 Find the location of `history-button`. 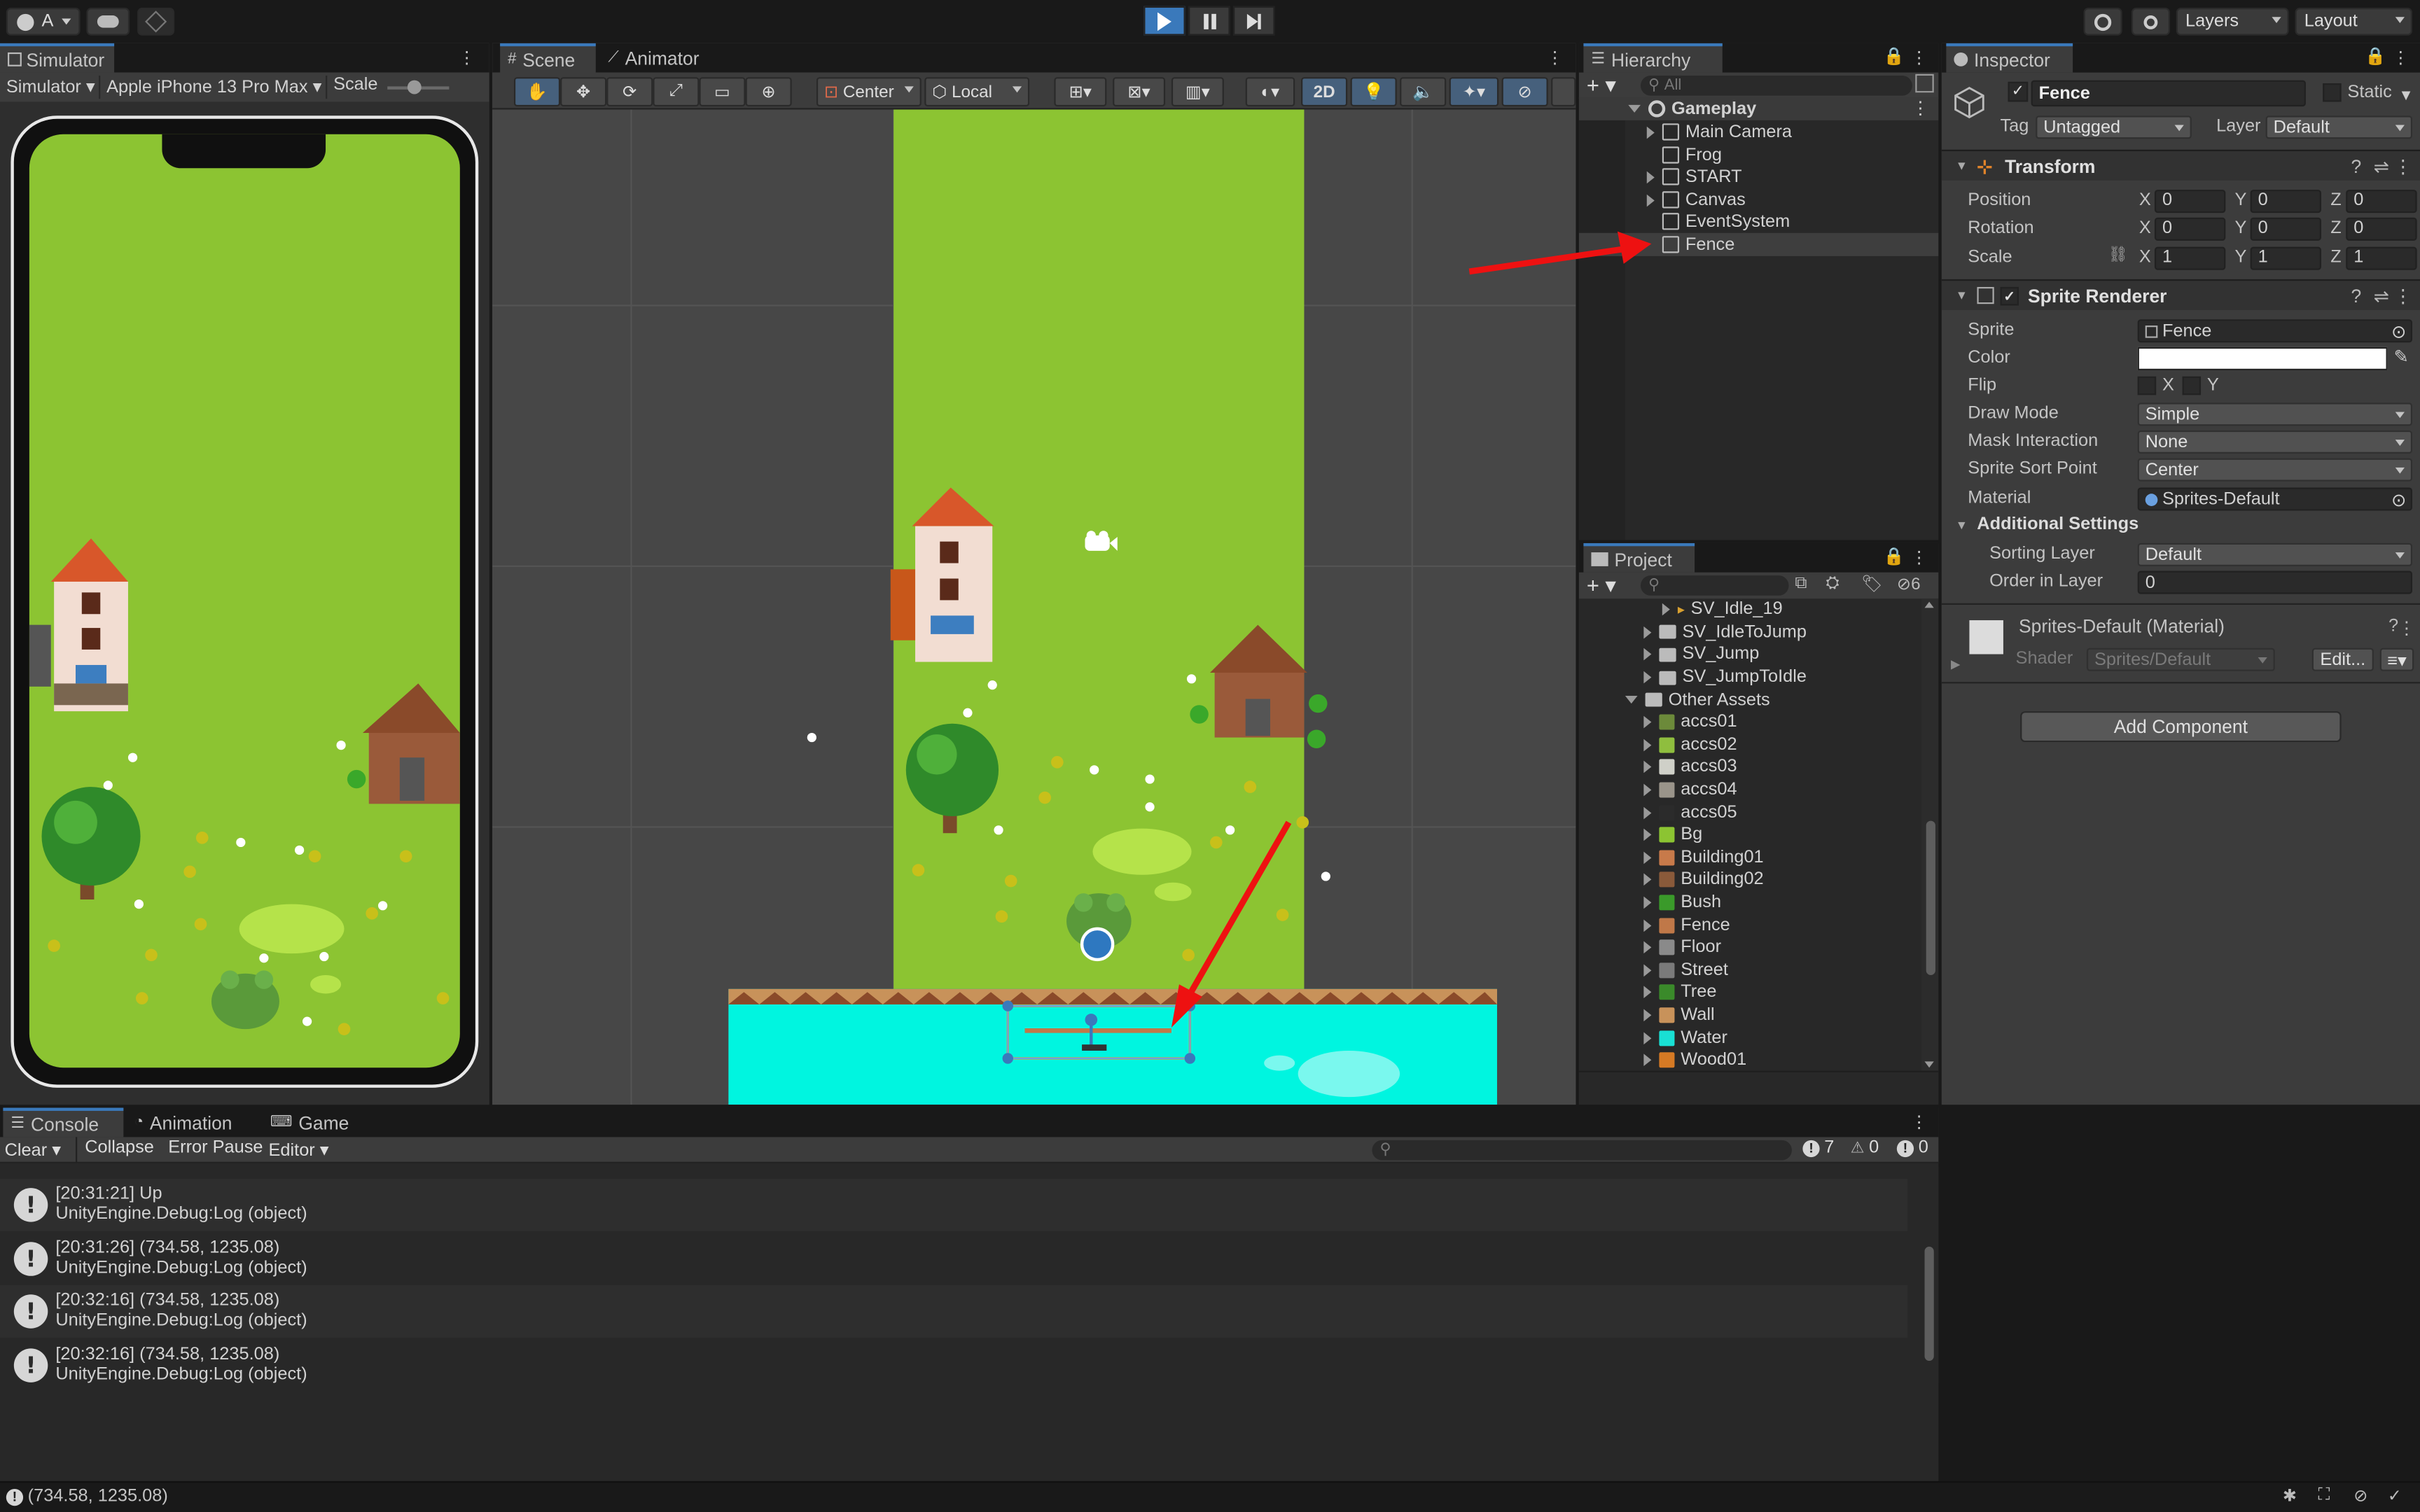

history-button is located at coordinates (2102, 22).